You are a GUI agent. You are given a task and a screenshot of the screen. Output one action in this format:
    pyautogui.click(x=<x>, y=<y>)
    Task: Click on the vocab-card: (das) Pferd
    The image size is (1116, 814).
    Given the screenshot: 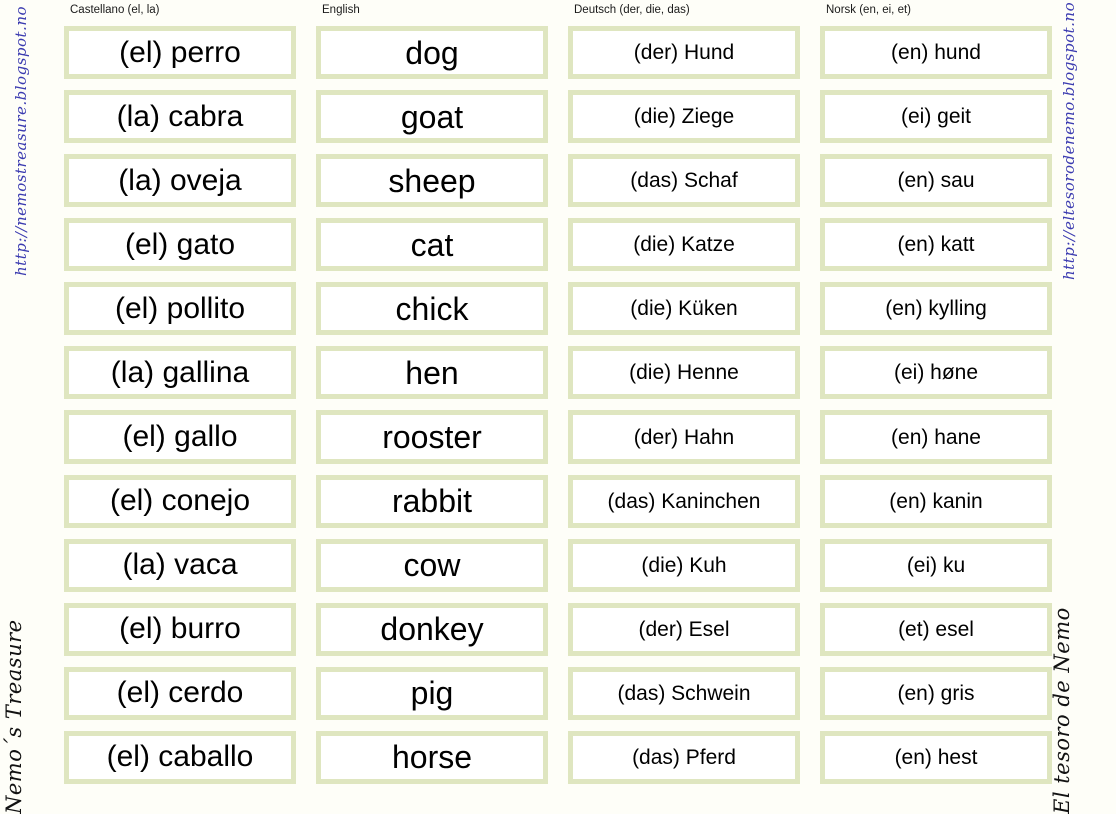 What is the action you would take?
    pyautogui.click(x=684, y=757)
    